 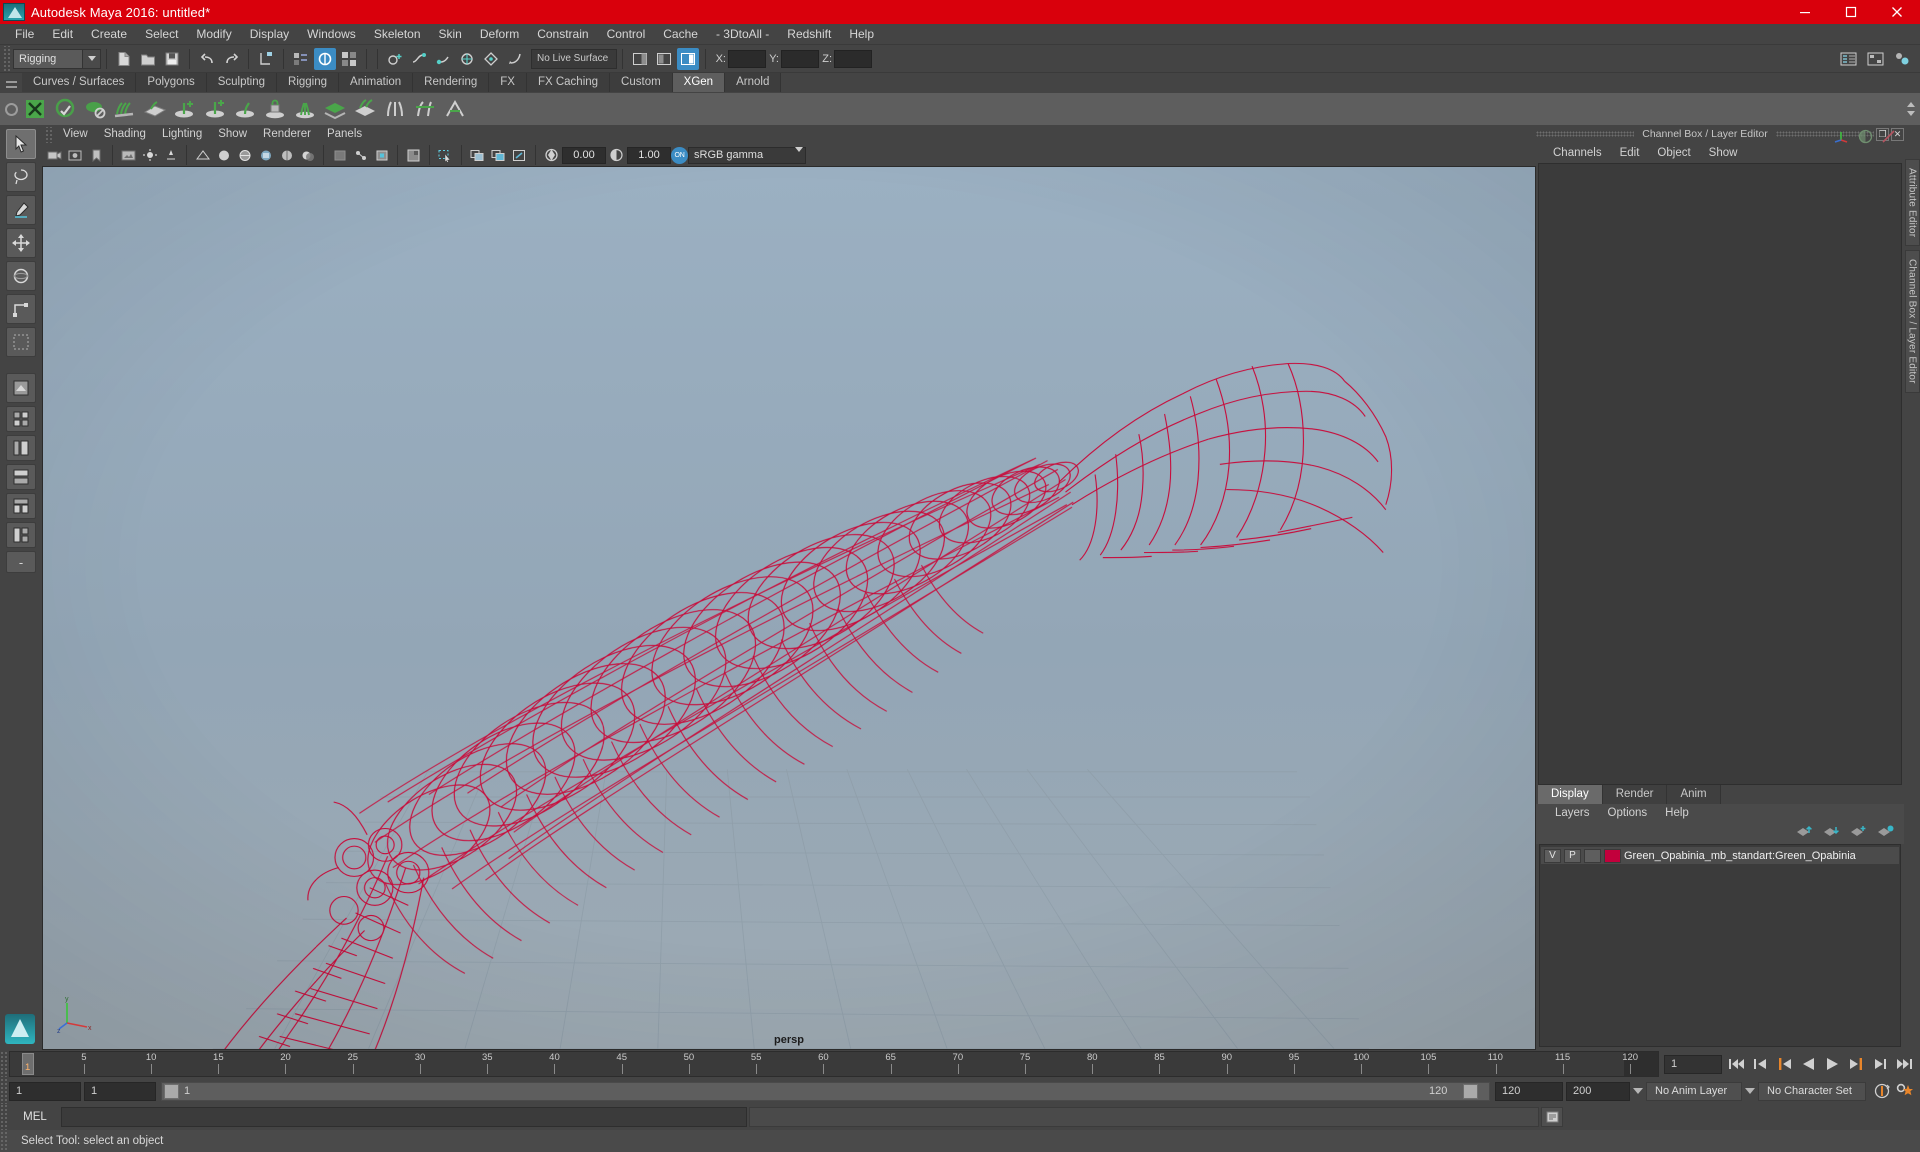 What do you see at coordinates (1804, 833) in the screenshot?
I see `move-layer-up-button` at bounding box center [1804, 833].